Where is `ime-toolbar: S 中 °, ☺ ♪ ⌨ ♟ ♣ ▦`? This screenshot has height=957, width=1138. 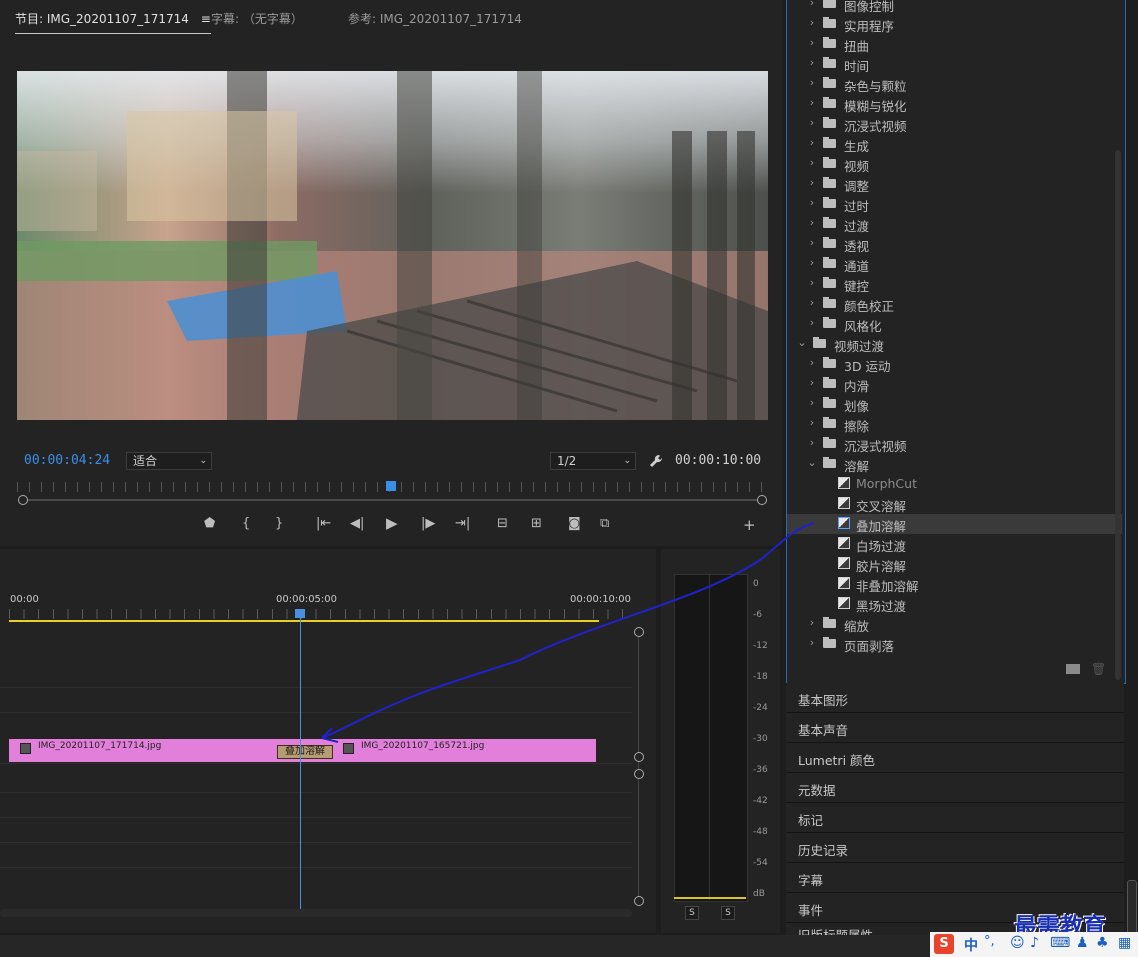 ime-toolbar: S 中 °, ☺ ♪ ⌨ ♟ ♣ ▦ is located at coordinates (1034, 944).